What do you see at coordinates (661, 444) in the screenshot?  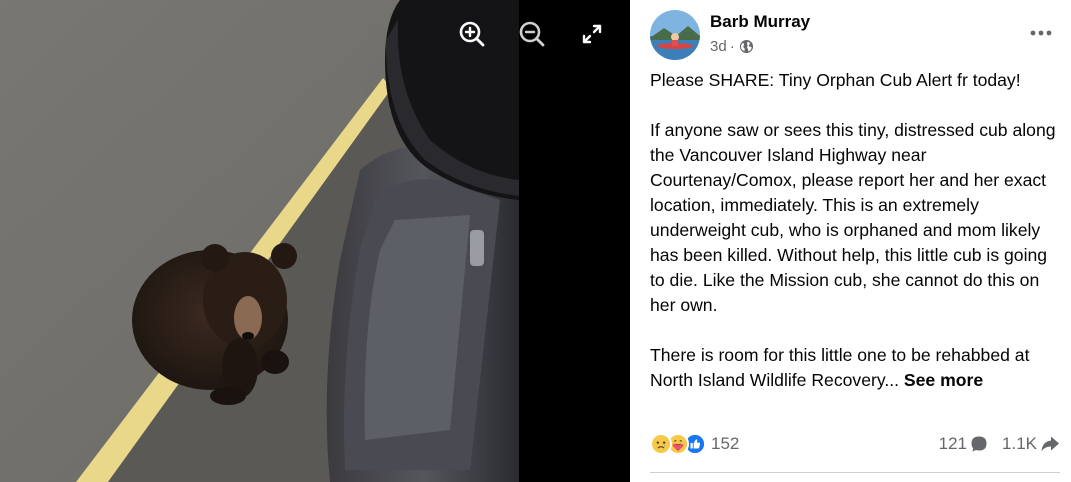 I see `sad-icon` at bounding box center [661, 444].